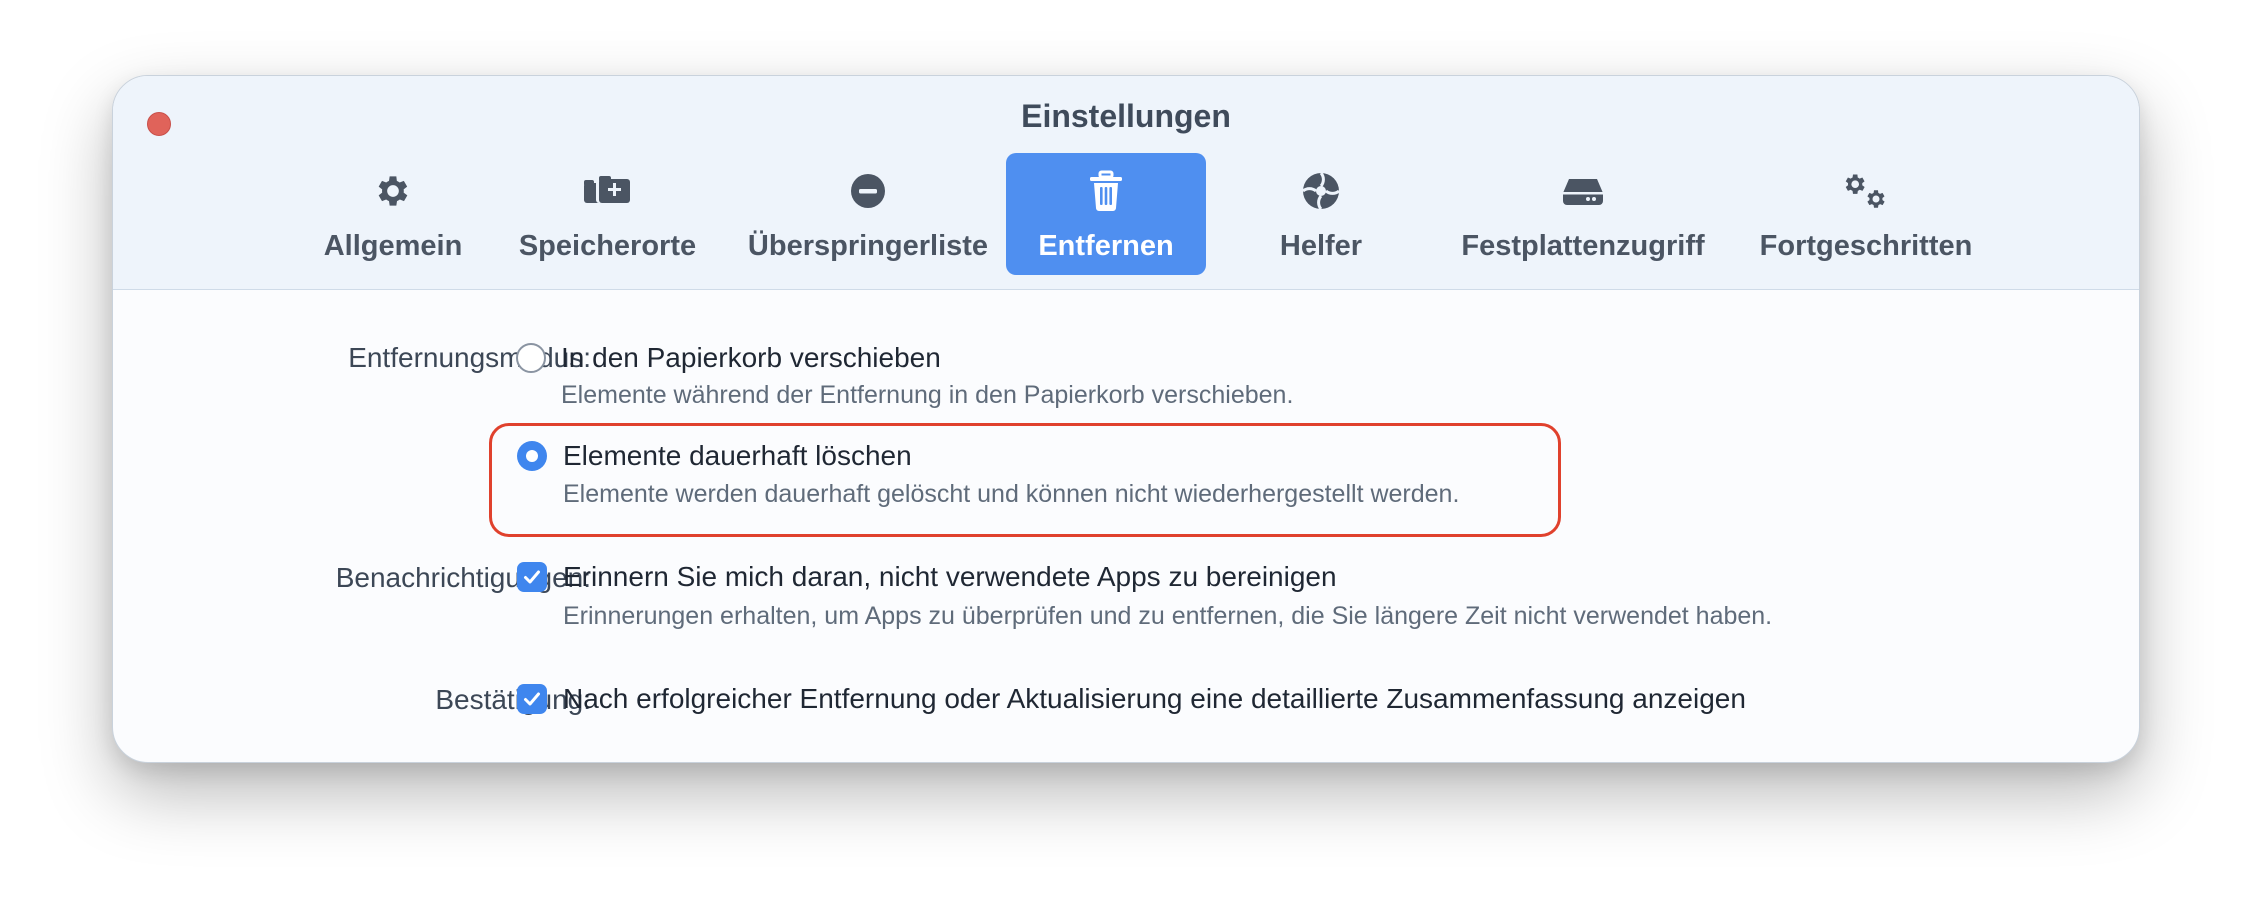  I want to click on radio-move-to-trash, so click(531, 358).